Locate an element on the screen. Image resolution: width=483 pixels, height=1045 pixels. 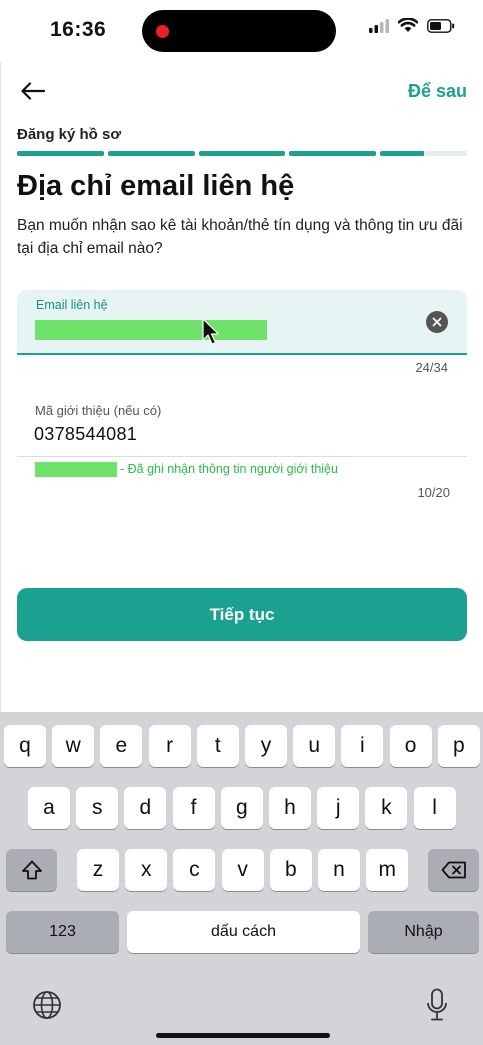
arrow-left-icon is located at coordinates (33, 91).